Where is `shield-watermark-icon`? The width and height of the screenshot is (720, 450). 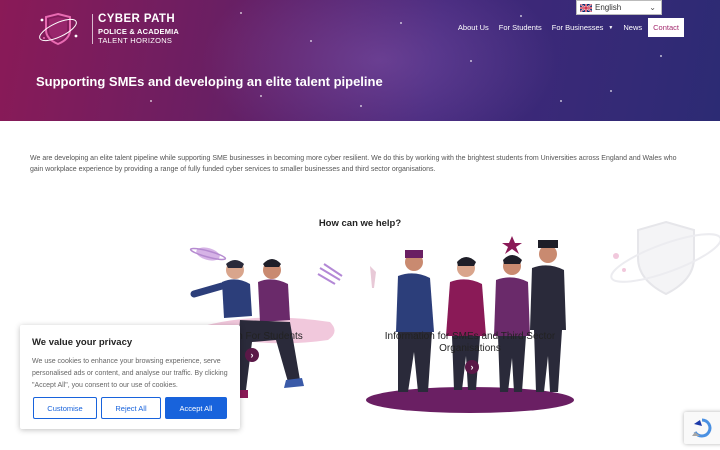
shield-watermark-icon is located at coordinates (665, 258).